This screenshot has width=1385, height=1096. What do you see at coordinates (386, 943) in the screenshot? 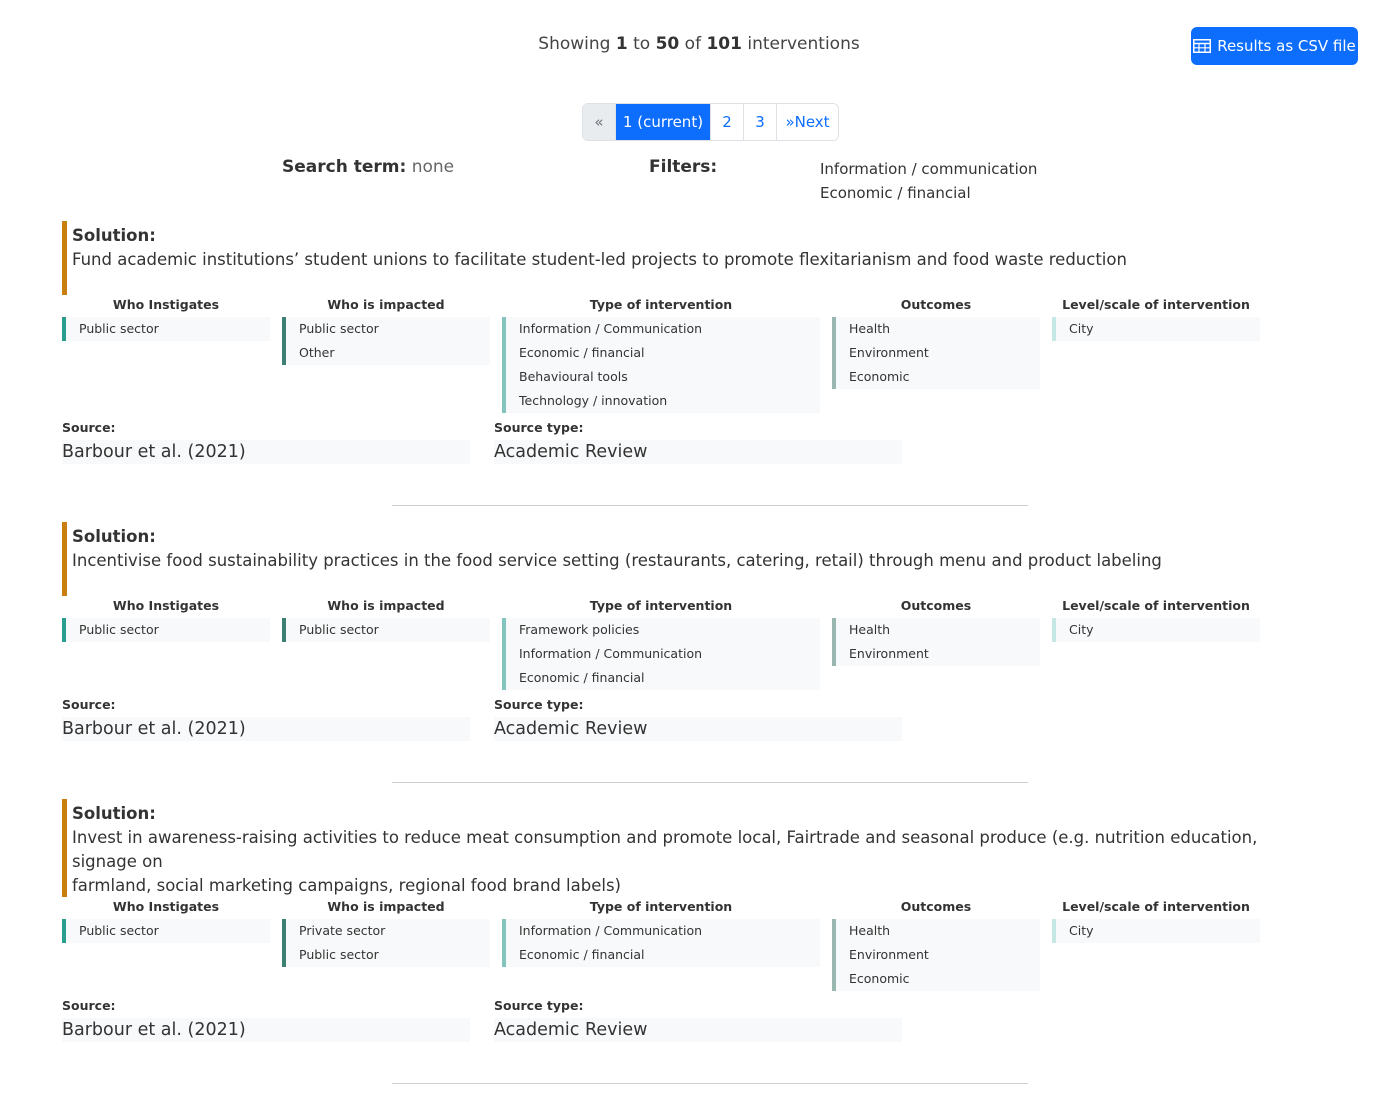
I see `category-items: Private sector Public sector` at bounding box center [386, 943].